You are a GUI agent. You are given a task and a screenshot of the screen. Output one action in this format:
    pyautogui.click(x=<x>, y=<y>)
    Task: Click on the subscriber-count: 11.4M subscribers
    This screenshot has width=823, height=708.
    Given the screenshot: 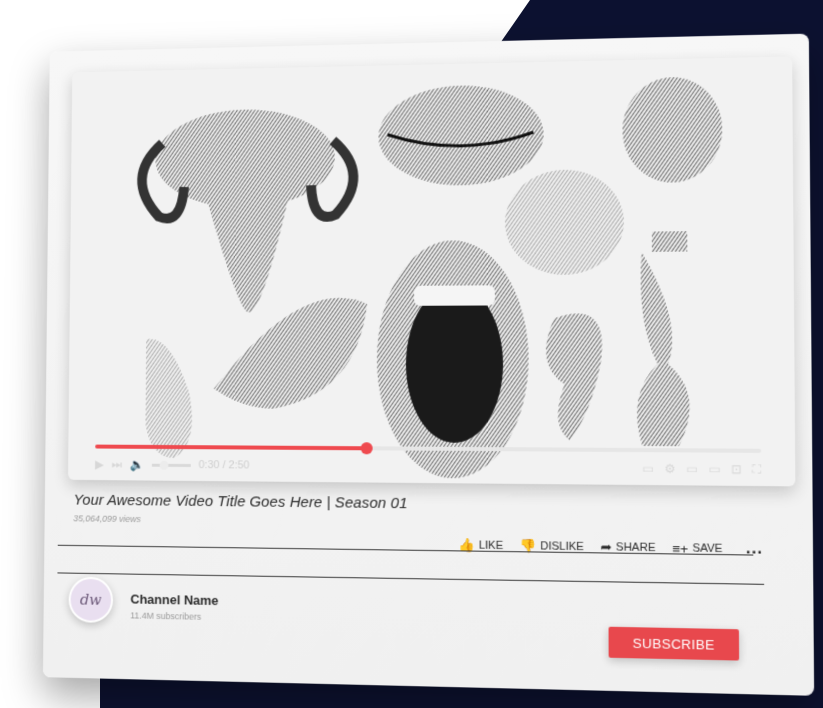 What is the action you would take?
    pyautogui.click(x=166, y=616)
    